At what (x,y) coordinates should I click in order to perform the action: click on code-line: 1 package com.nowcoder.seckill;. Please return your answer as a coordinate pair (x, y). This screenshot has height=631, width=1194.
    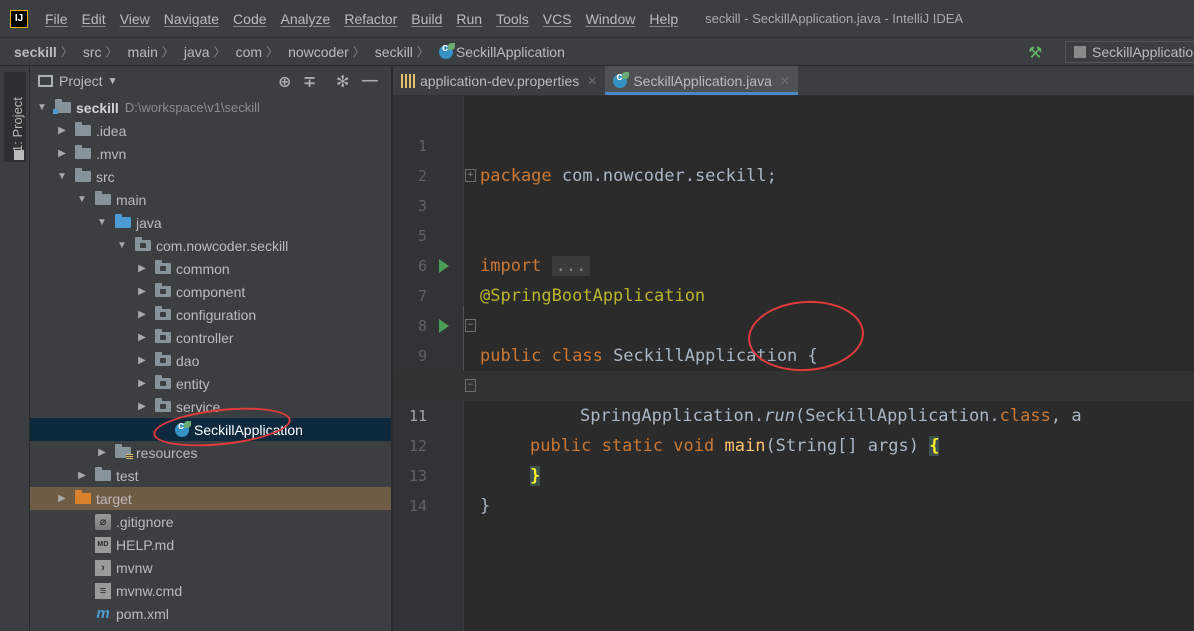
    Looking at the image, I should click on (793, 143).